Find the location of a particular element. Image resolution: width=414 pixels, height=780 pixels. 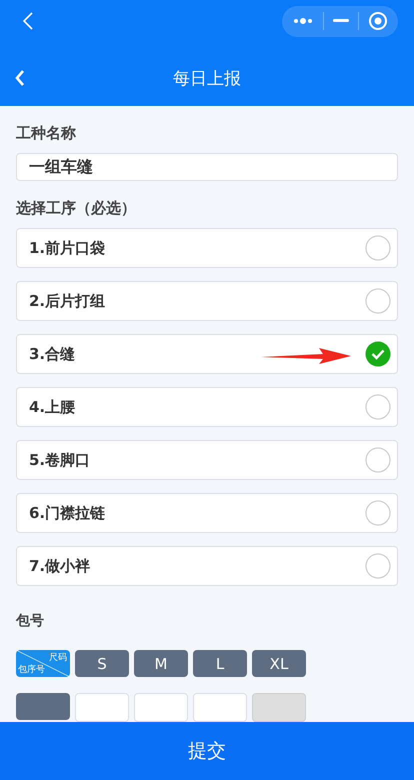

more-icon is located at coordinates (303, 21).